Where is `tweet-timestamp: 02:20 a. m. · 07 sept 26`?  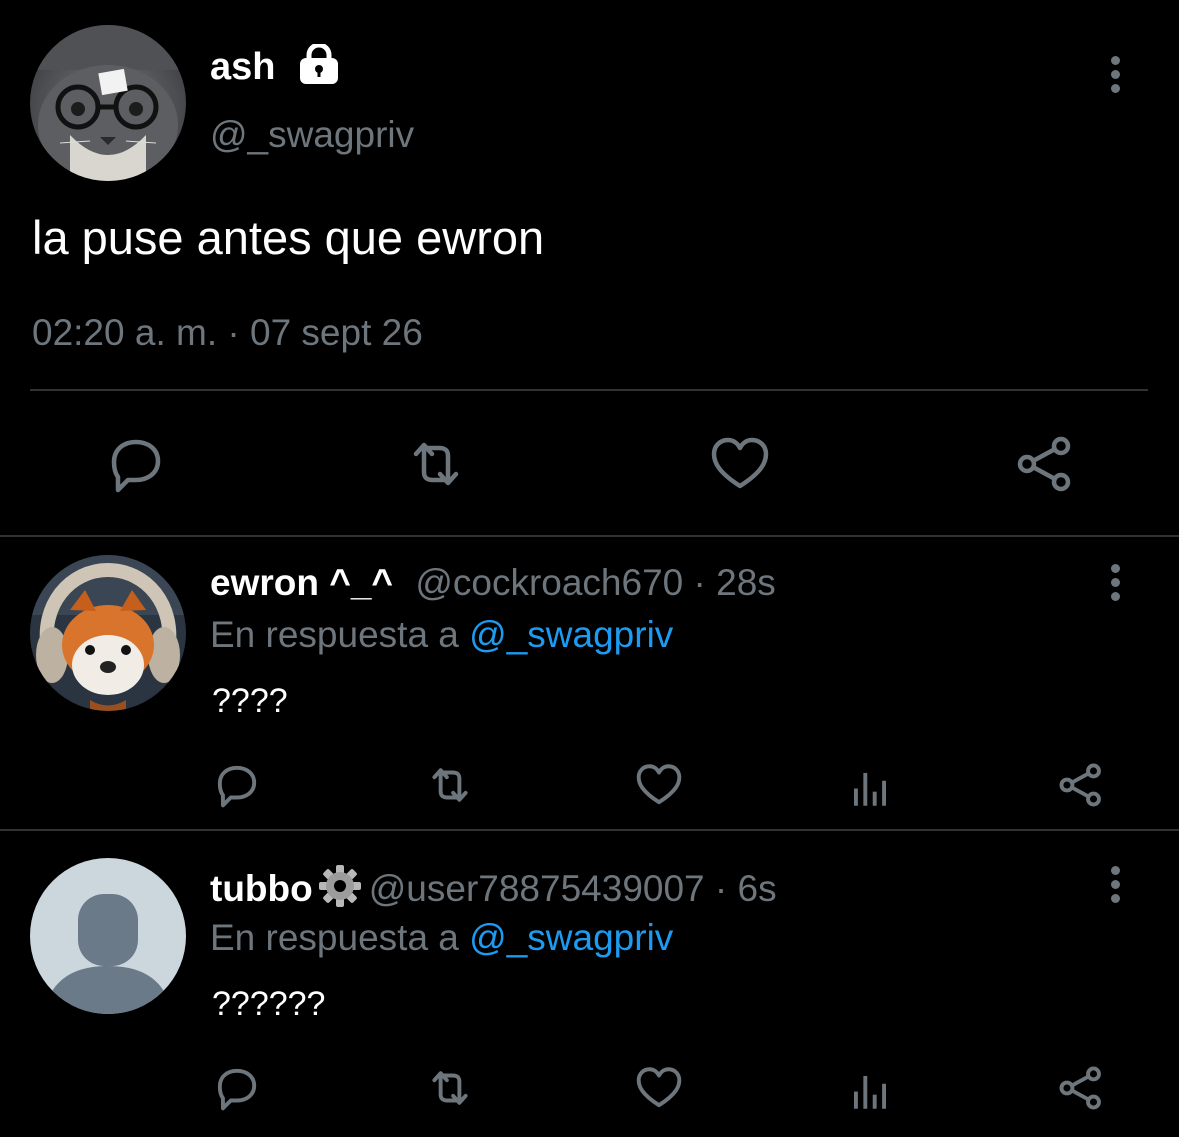 tweet-timestamp: 02:20 a. m. · 07 sept 26 is located at coordinates (227, 333).